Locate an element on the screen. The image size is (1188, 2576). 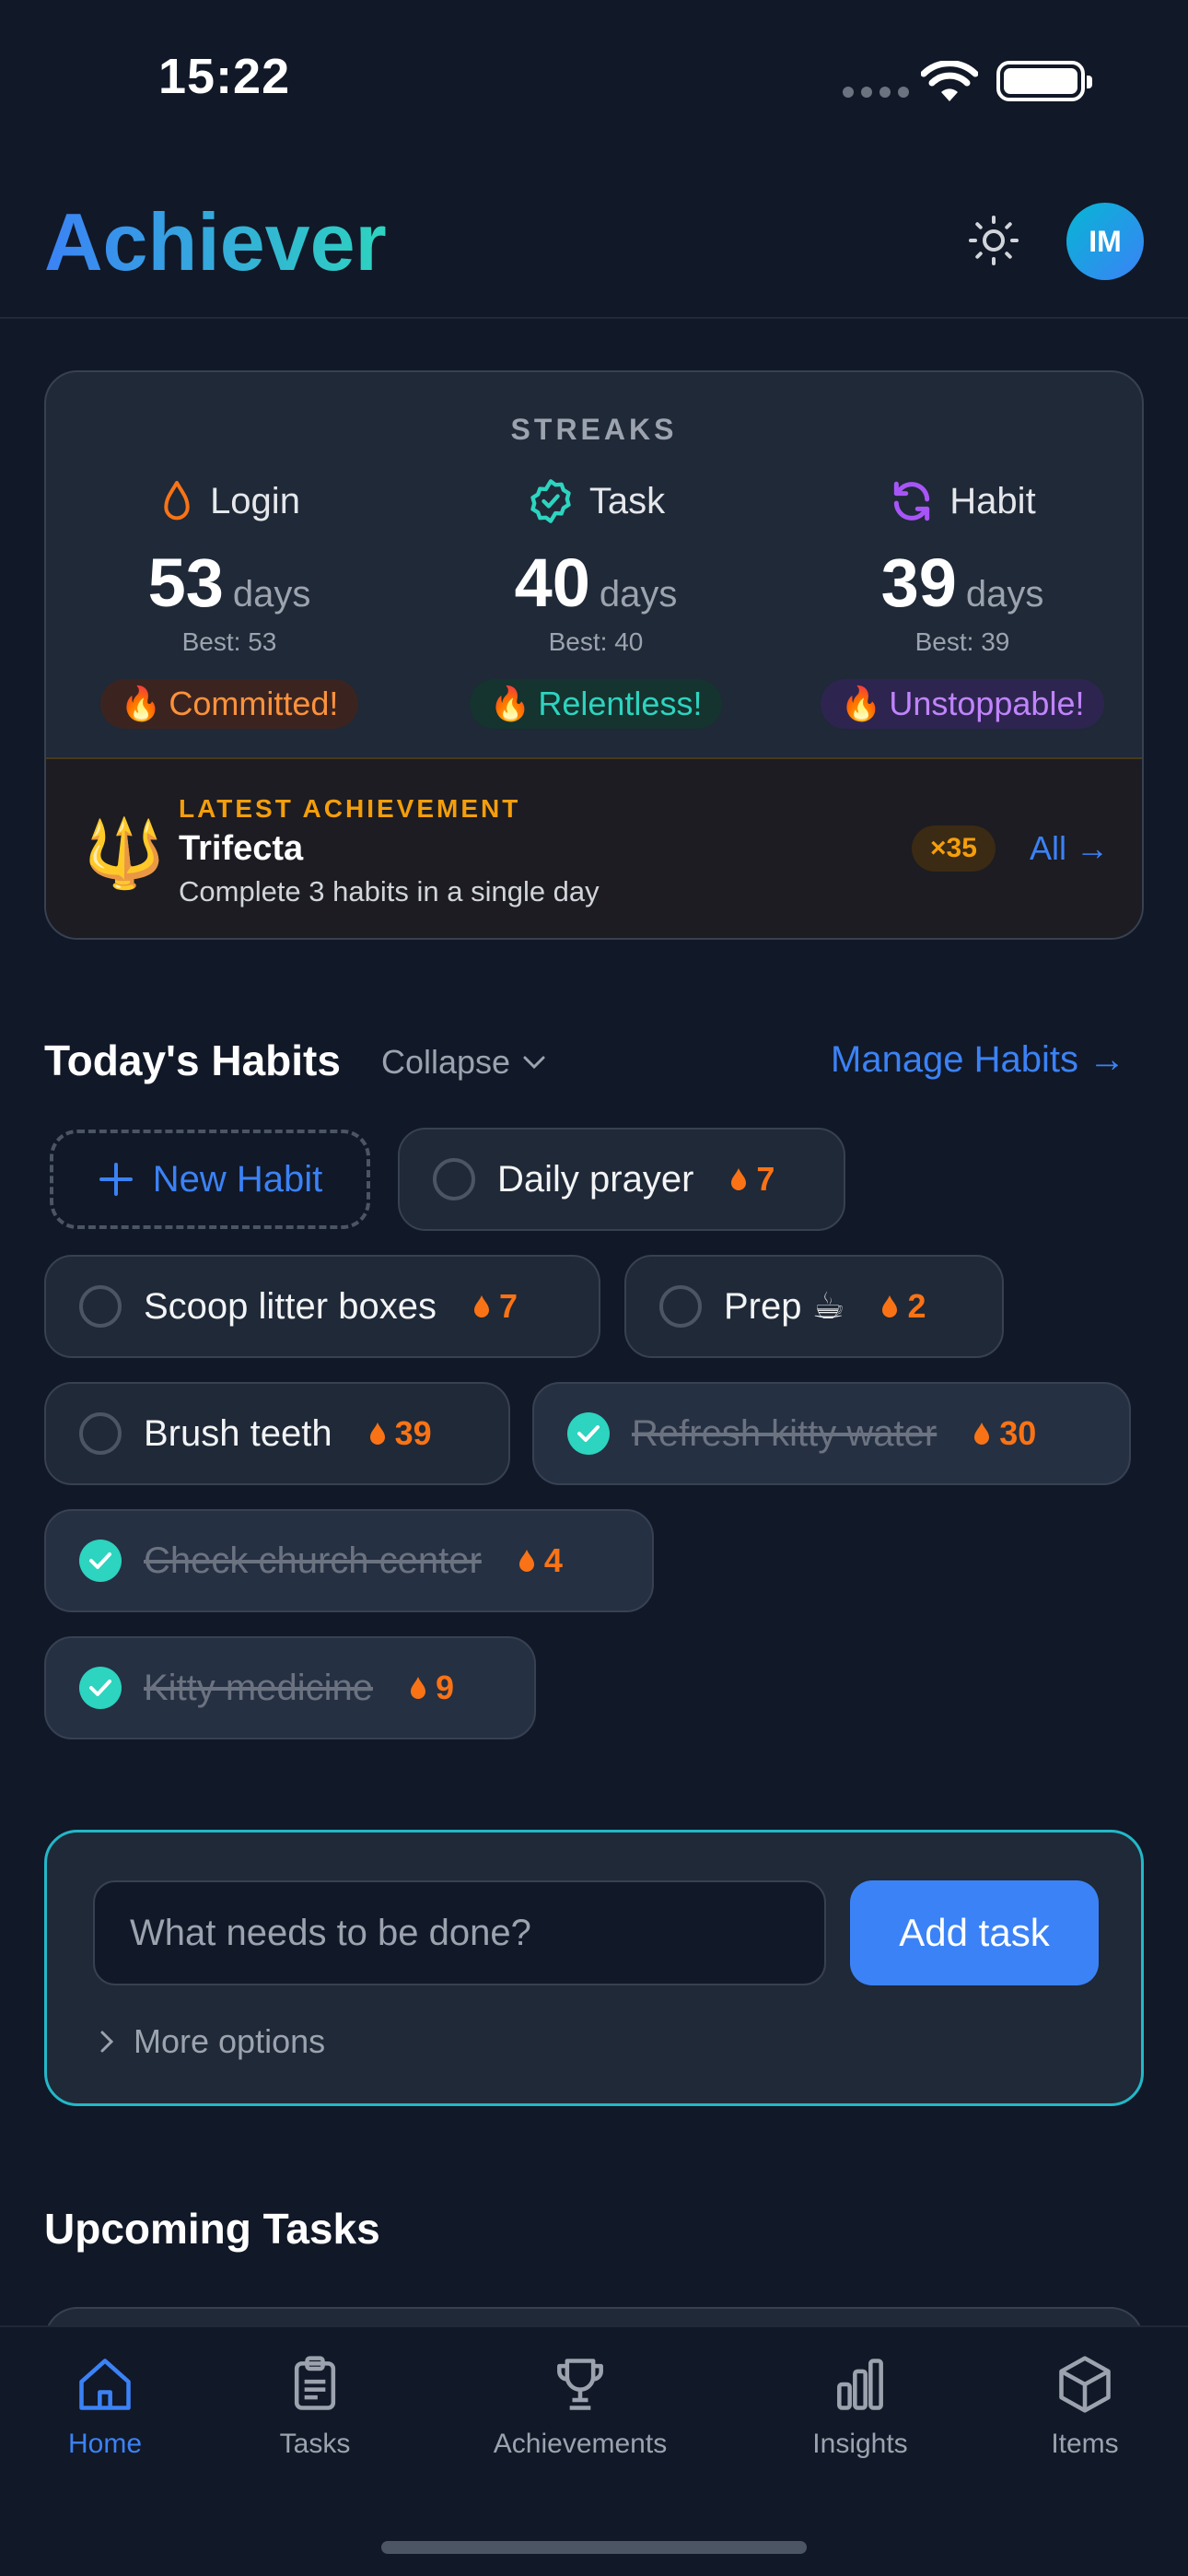
habit-streak: 30 is located at coordinates (1004, 1433).